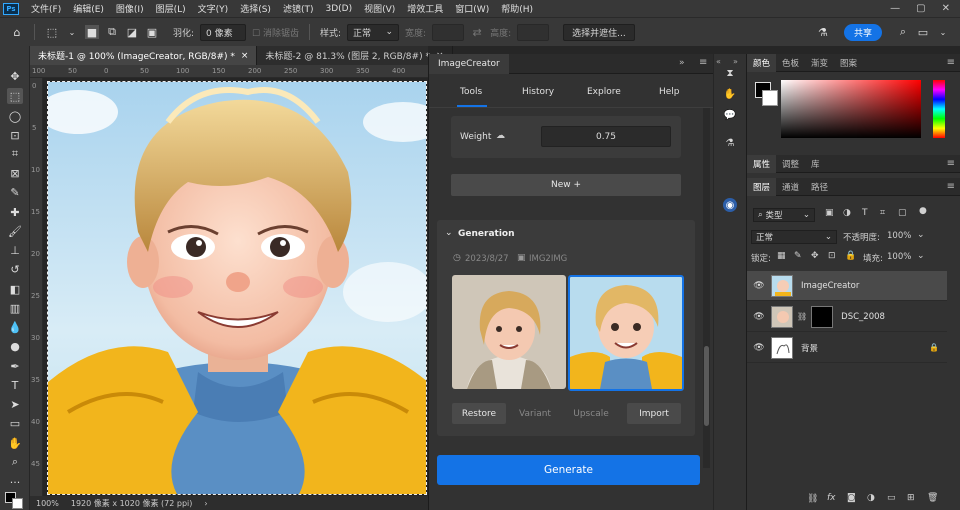 This screenshot has height=510, width=960. Describe the element at coordinates (862, 32) in the screenshot. I see `share-button: 共享` at that location.